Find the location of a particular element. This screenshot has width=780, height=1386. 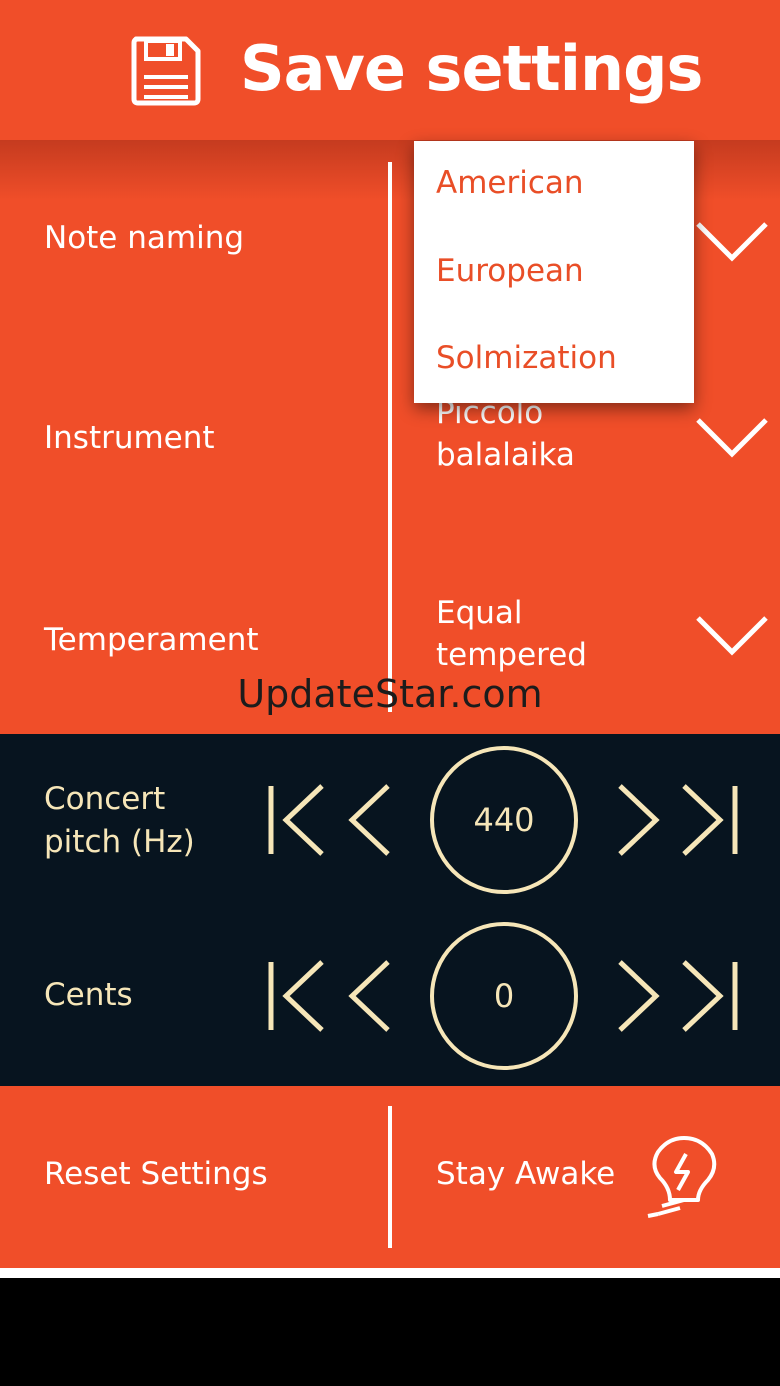

separator-strip is located at coordinates (390, 1273).